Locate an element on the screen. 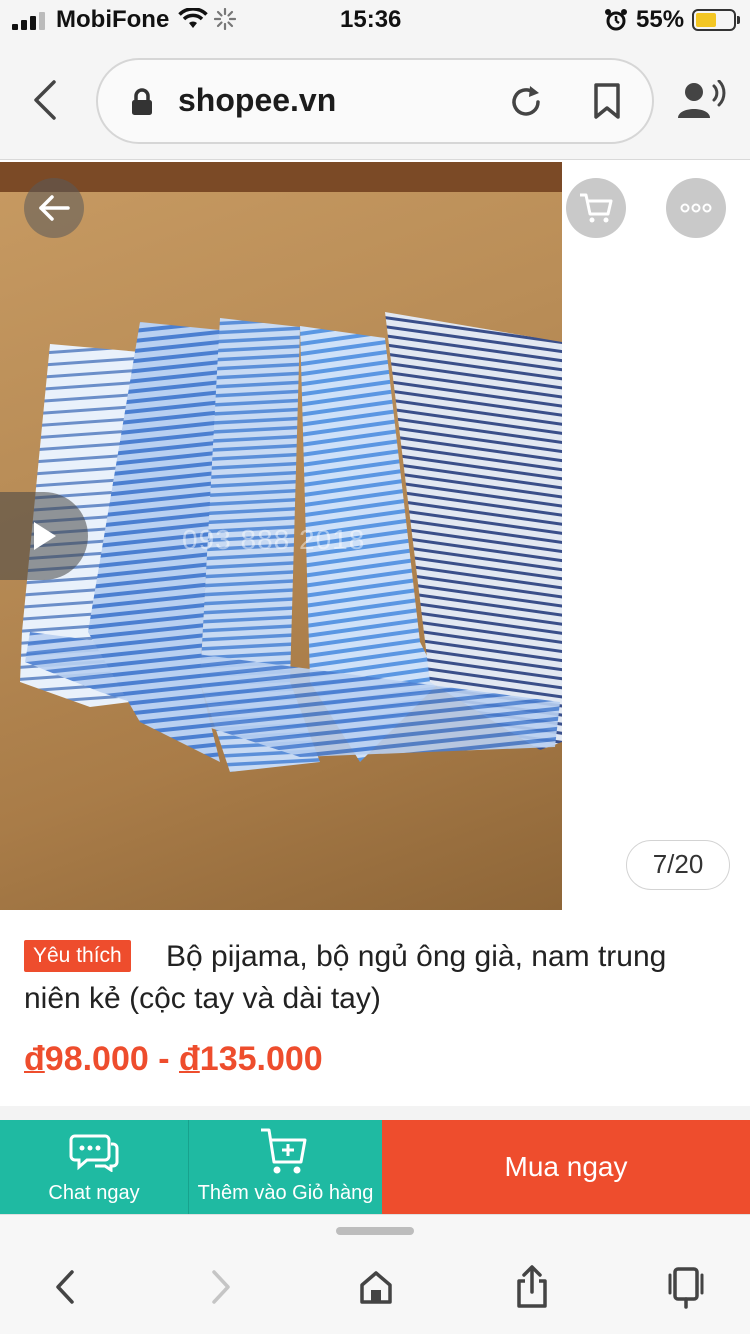 The width and height of the screenshot is (750, 1334). status-bar: MobiFone 15:36 55% is located at coordinates (375, 21).